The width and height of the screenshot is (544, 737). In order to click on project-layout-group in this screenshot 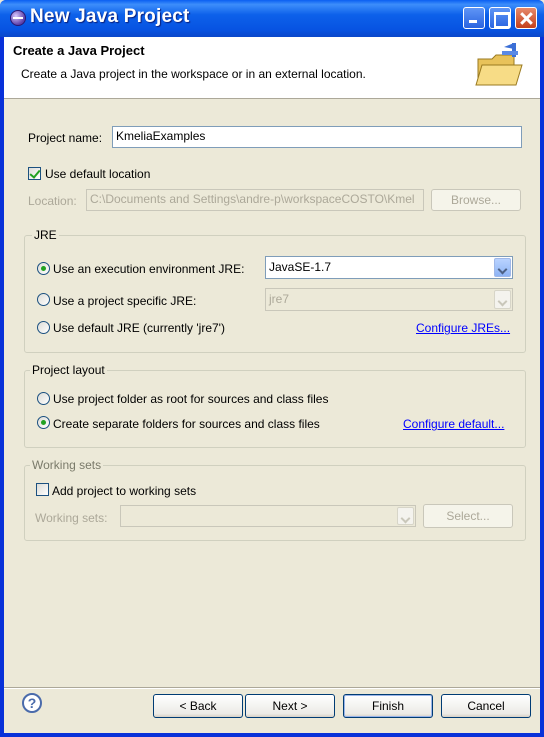, I will do `click(275, 409)`.